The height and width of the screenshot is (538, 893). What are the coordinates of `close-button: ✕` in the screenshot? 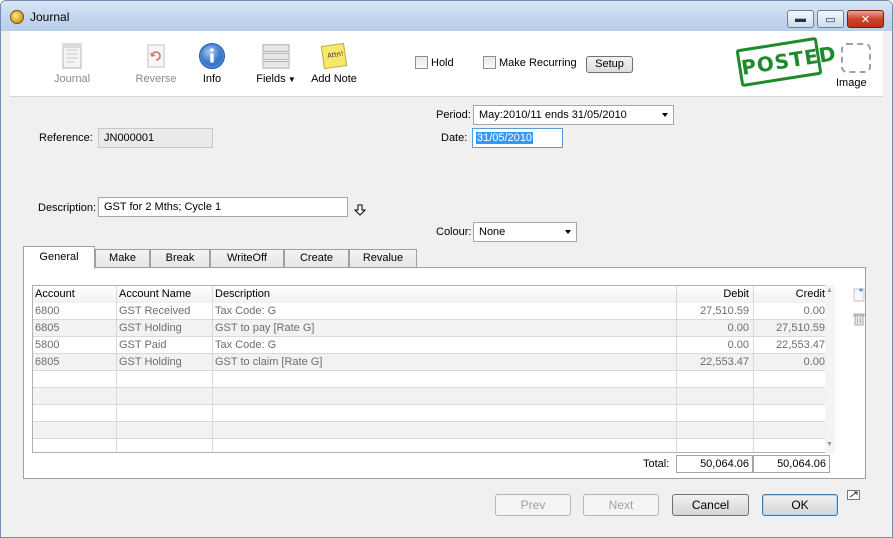 It's located at (865, 19).